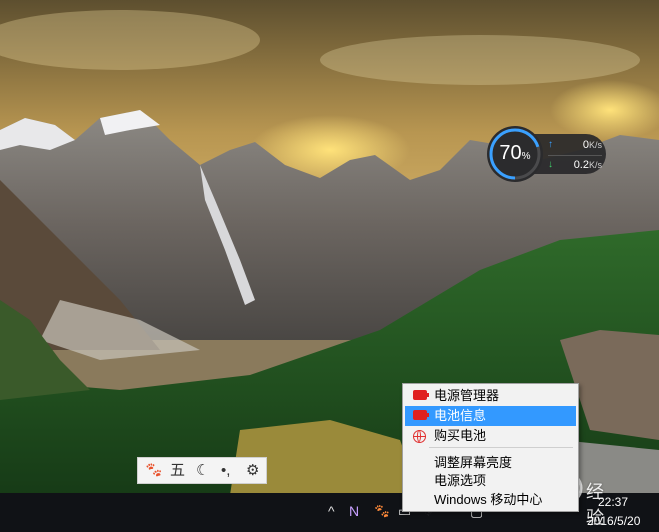 The width and height of the screenshot is (659, 532). What do you see at coordinates (460, 480) in the screenshot?
I see `menu-item-label: 电源选项` at bounding box center [460, 480].